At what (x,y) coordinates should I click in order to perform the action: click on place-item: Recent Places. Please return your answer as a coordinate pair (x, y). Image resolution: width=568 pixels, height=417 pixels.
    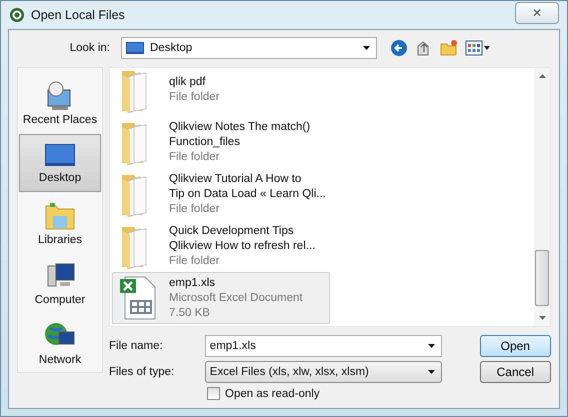
    Looking at the image, I should click on (60, 103).